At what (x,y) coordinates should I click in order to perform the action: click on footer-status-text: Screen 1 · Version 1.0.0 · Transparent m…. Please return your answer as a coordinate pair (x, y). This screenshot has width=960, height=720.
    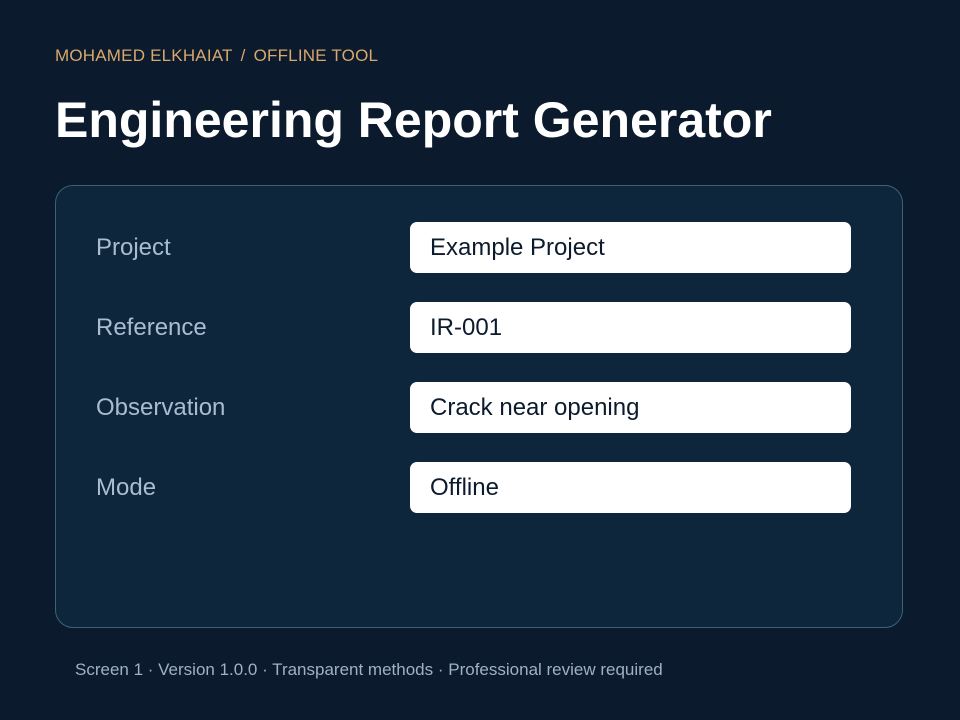
    Looking at the image, I should click on (369, 669).